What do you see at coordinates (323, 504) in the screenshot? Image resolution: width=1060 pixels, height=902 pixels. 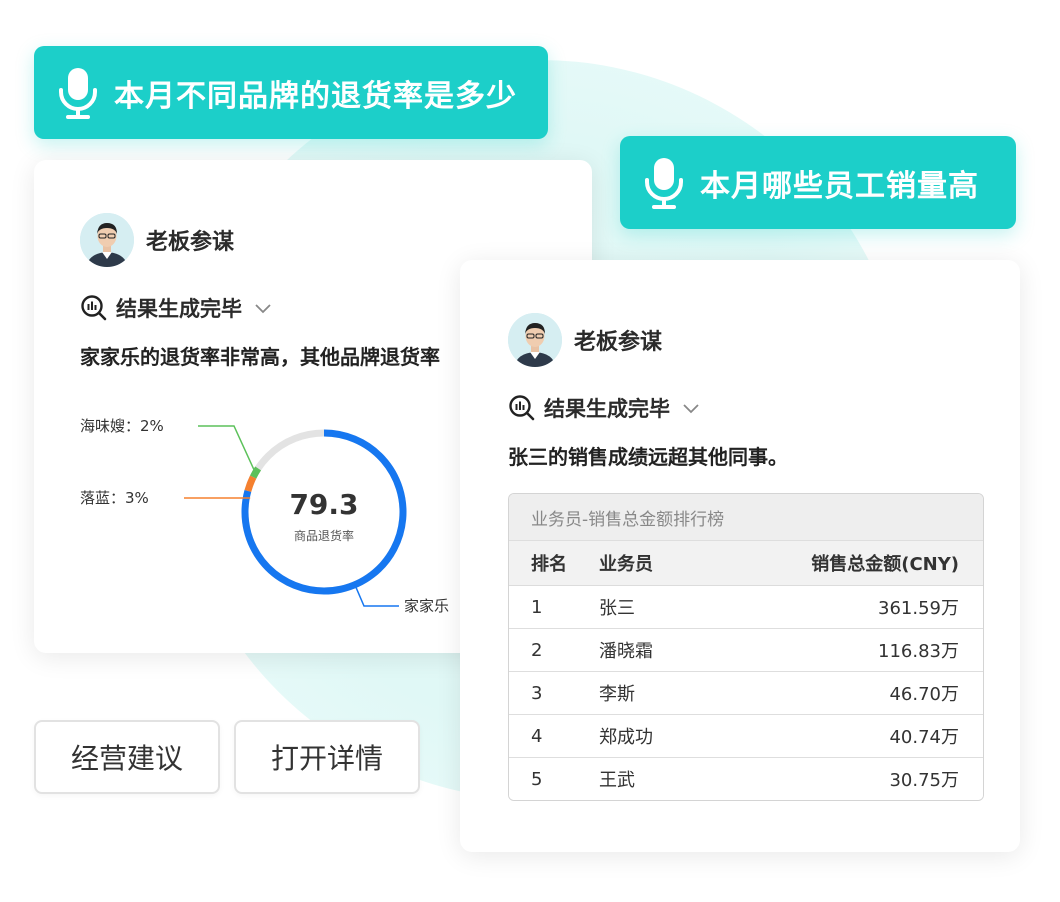 I see `center-value: 79.3` at bounding box center [323, 504].